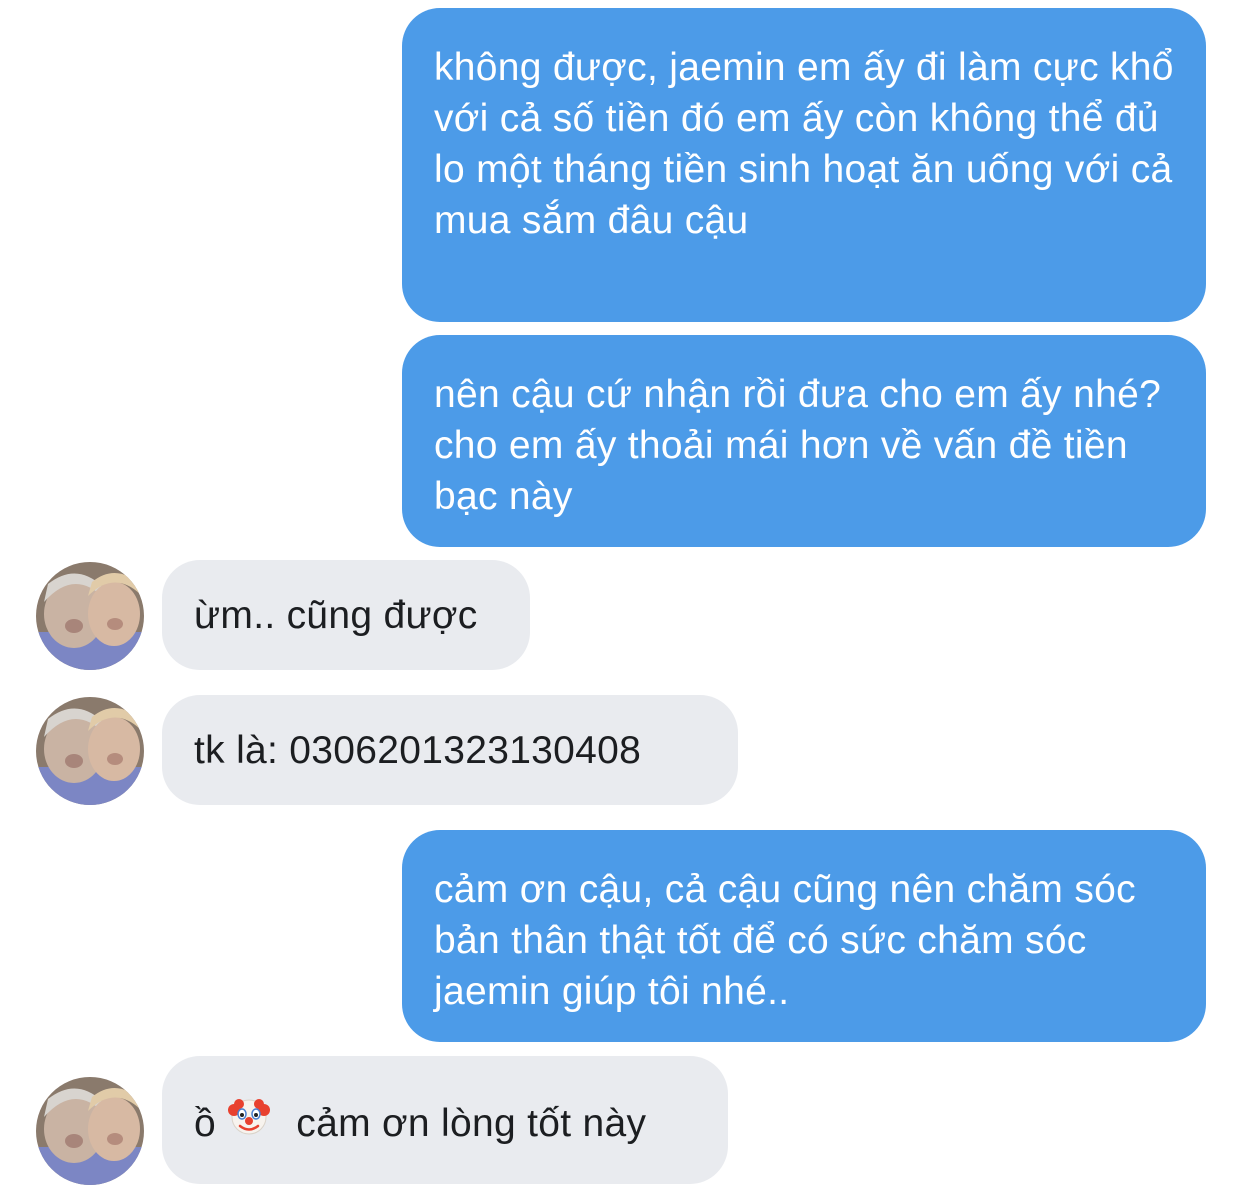 Image resolution: width=1242 pixels, height=1193 pixels. I want to click on message-bubble-received: tk là: 0306201323130408, so click(450, 750).